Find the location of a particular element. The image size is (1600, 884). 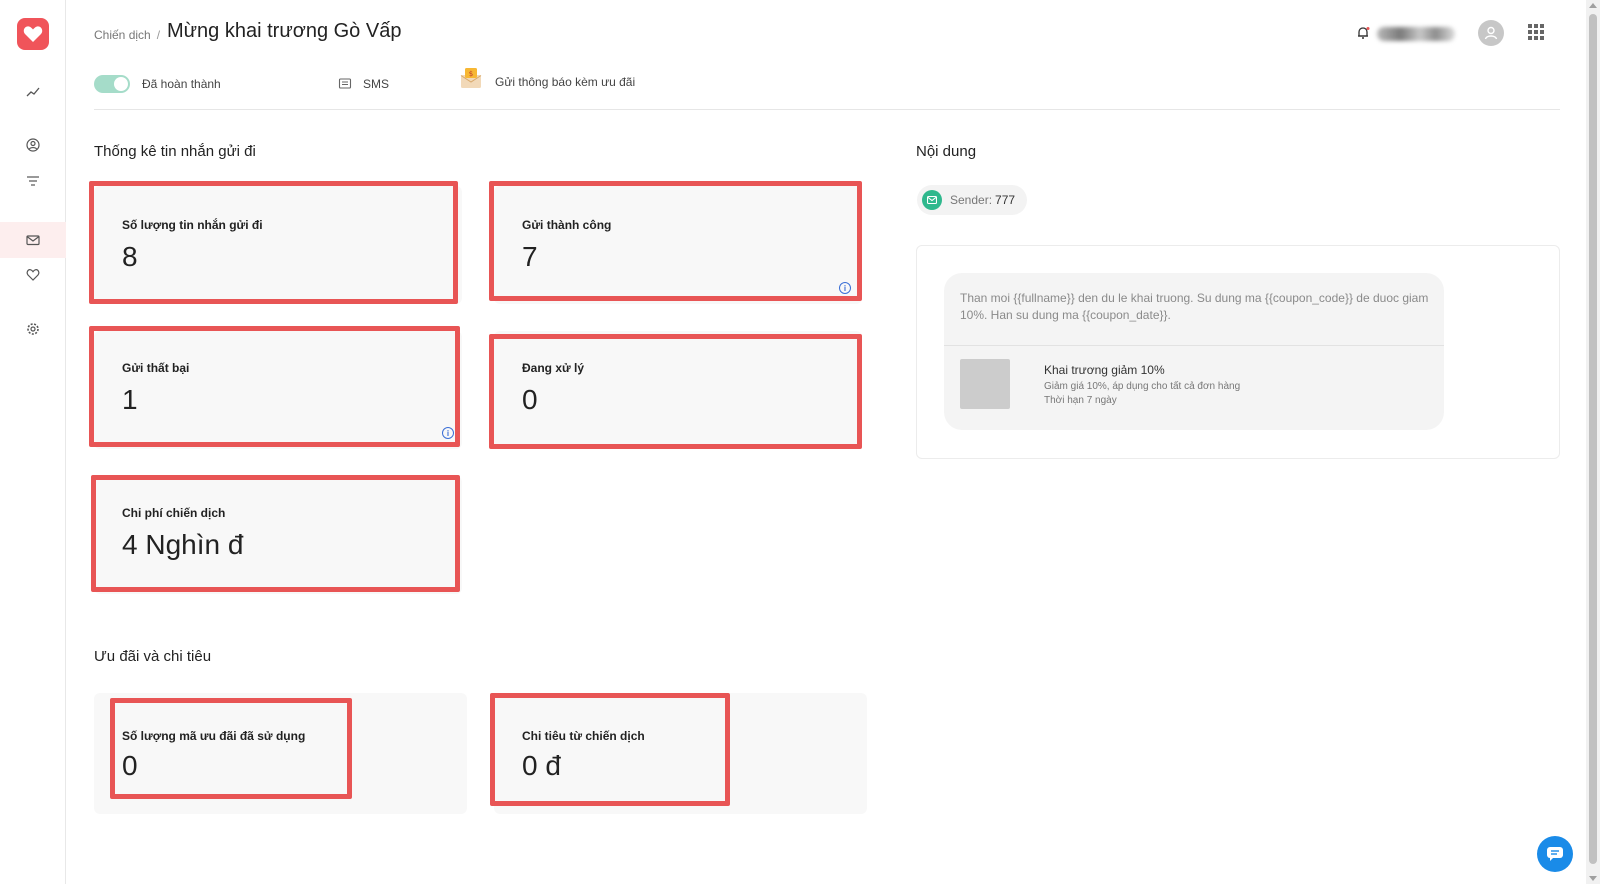

page-title: Mừng khai trương Gò Vấp is located at coordinates (284, 31).